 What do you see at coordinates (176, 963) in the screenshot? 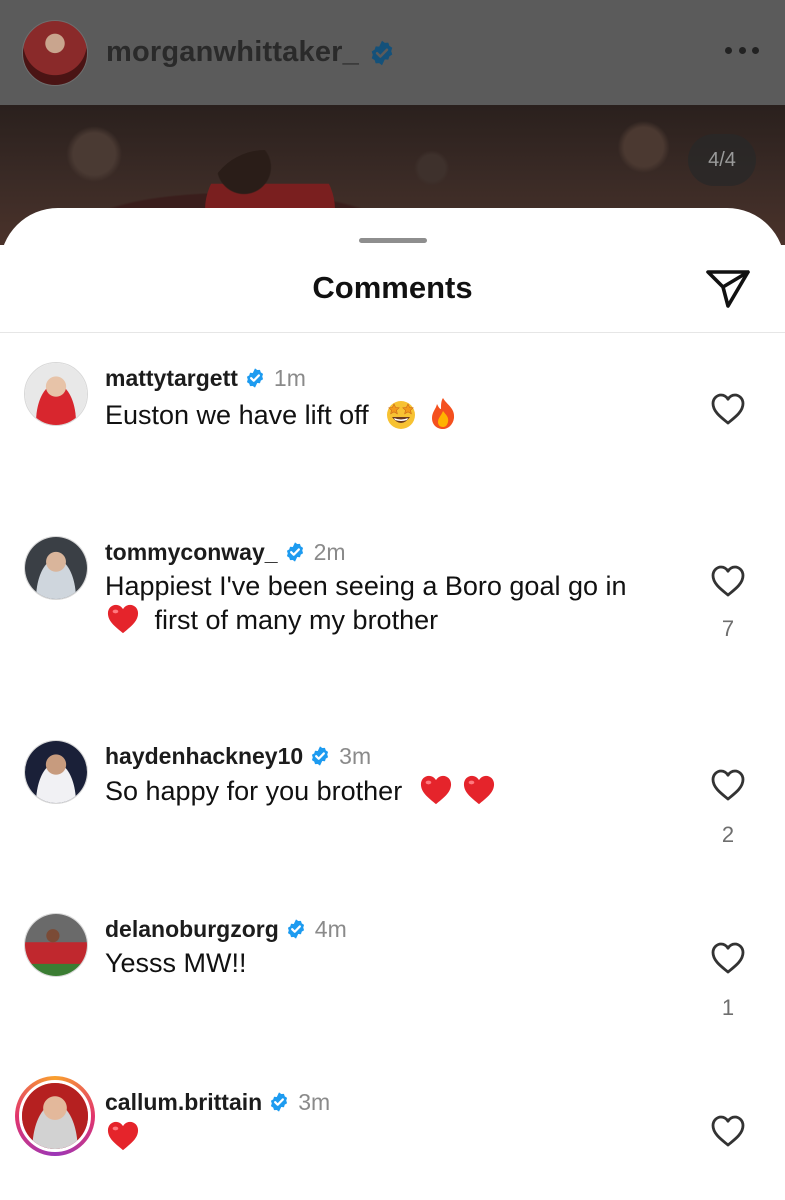
I see `comment-text-content: Yesss MW!!` at bounding box center [176, 963].